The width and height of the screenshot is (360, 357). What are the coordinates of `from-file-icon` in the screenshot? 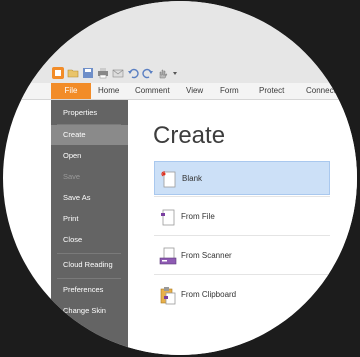 It's located at (168, 217).